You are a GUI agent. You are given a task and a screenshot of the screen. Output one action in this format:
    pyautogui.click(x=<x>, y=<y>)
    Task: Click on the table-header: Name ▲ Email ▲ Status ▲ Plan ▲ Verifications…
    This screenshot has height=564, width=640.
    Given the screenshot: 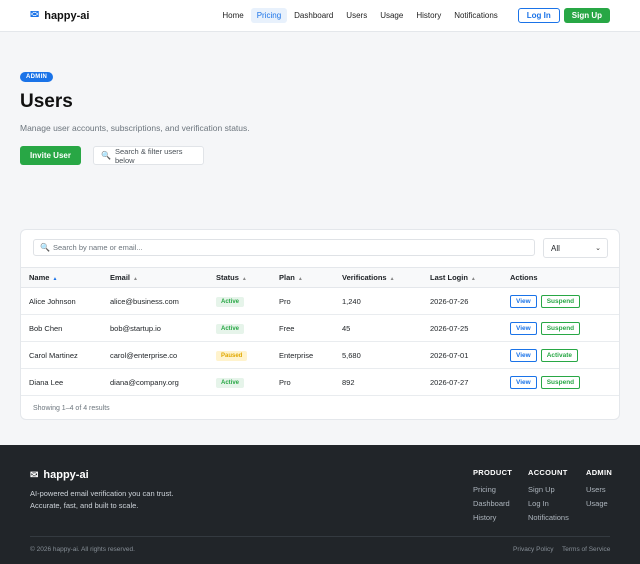 What is the action you would take?
    pyautogui.click(x=320, y=277)
    